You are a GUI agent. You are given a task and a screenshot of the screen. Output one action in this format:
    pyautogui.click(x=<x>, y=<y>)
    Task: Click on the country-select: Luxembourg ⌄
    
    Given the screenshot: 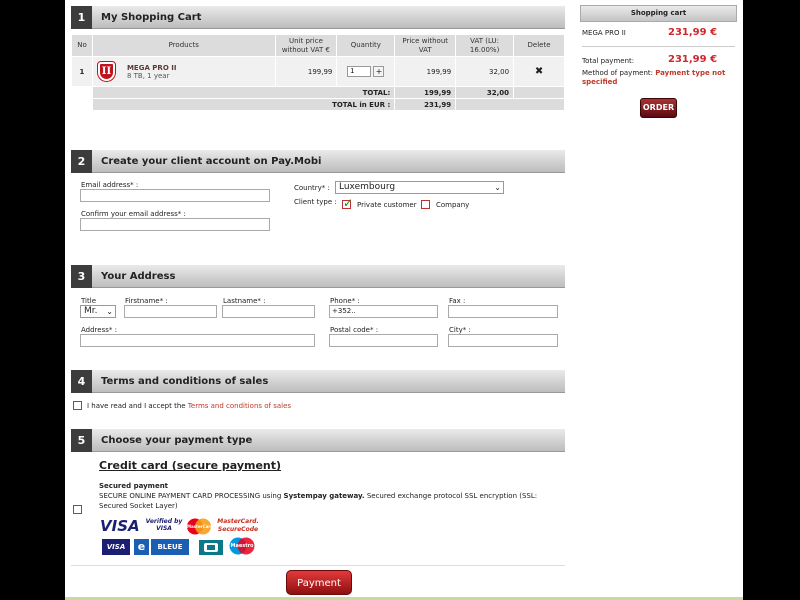 What is the action you would take?
    pyautogui.click(x=419, y=187)
    